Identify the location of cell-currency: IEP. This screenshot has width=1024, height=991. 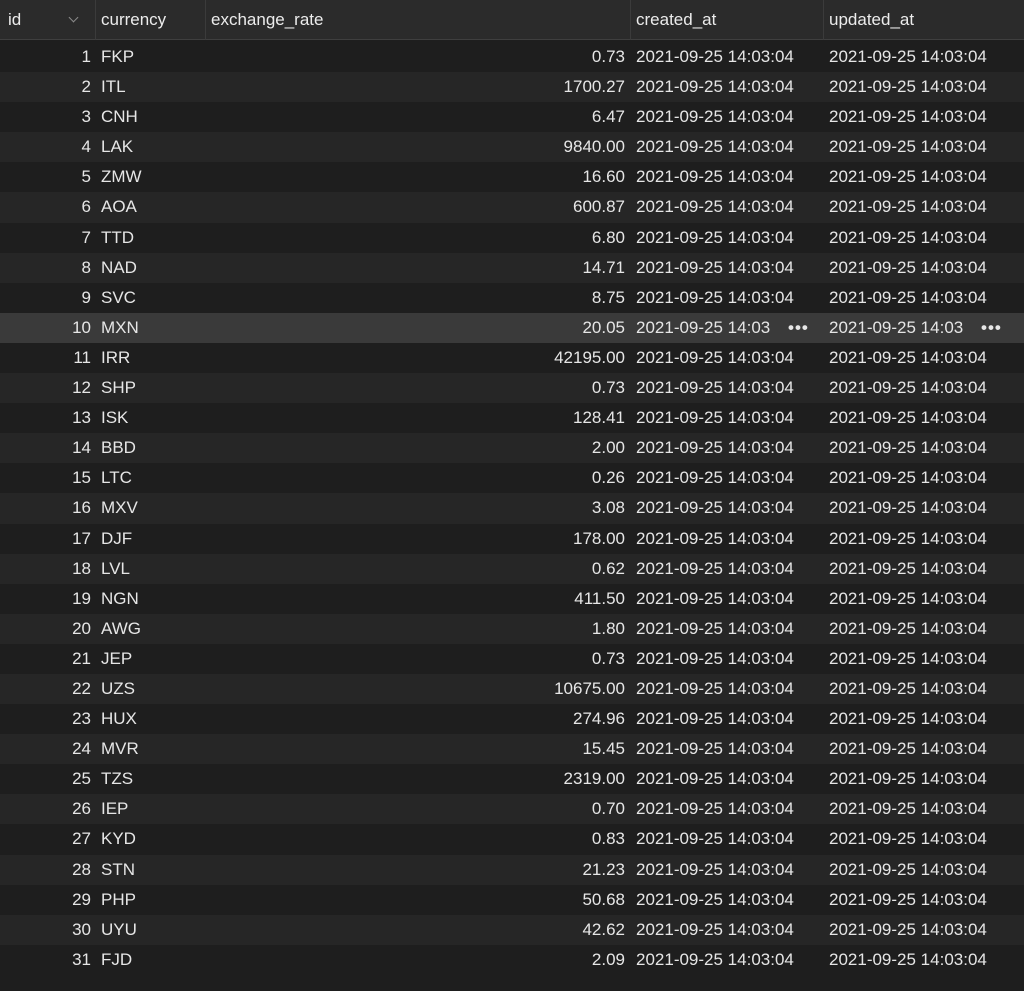
(153, 809).